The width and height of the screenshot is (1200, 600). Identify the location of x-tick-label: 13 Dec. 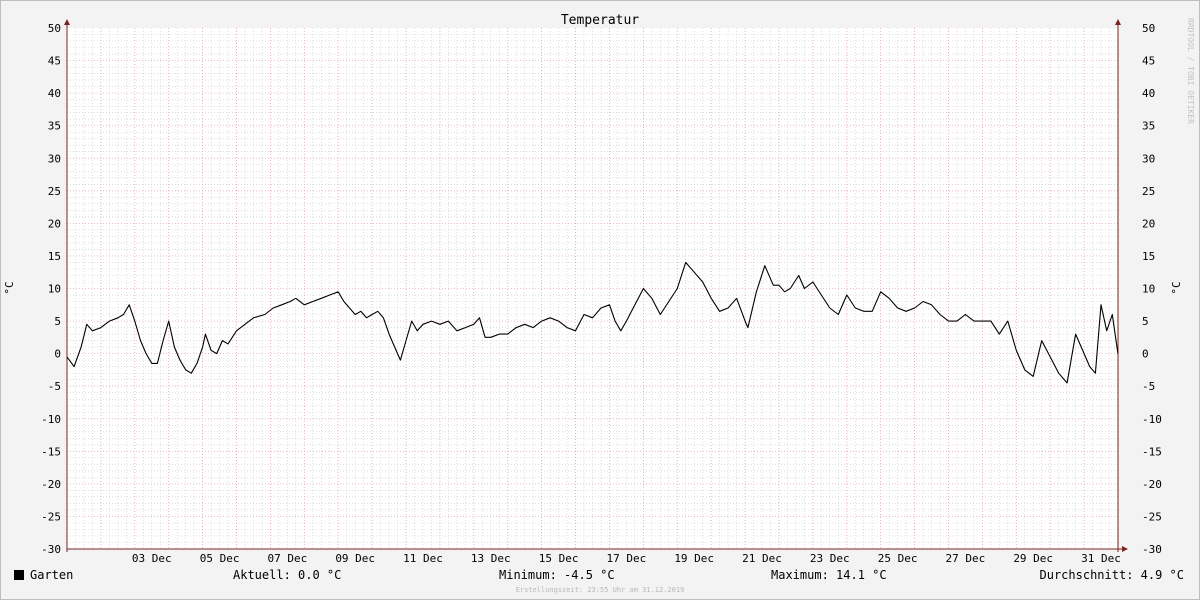
(491, 558).